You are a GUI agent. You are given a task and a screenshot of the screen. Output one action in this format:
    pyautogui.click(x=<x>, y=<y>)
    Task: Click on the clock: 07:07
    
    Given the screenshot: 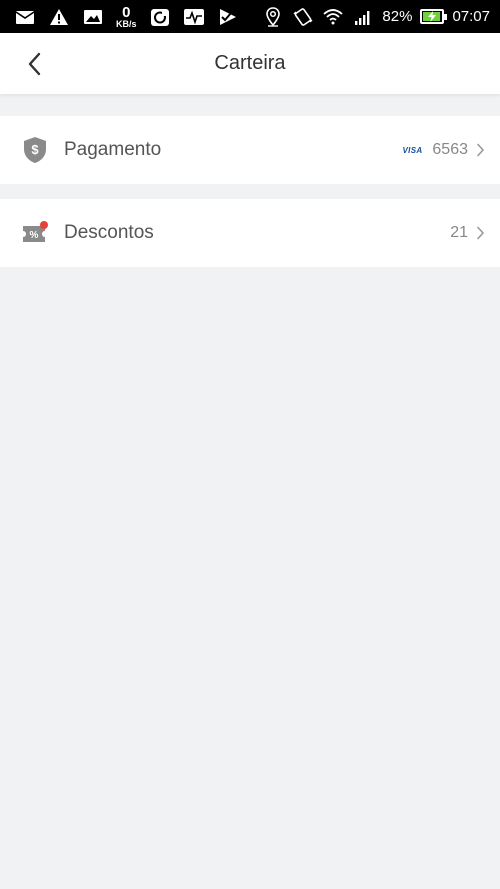 What is the action you would take?
    pyautogui.click(x=471, y=16)
    